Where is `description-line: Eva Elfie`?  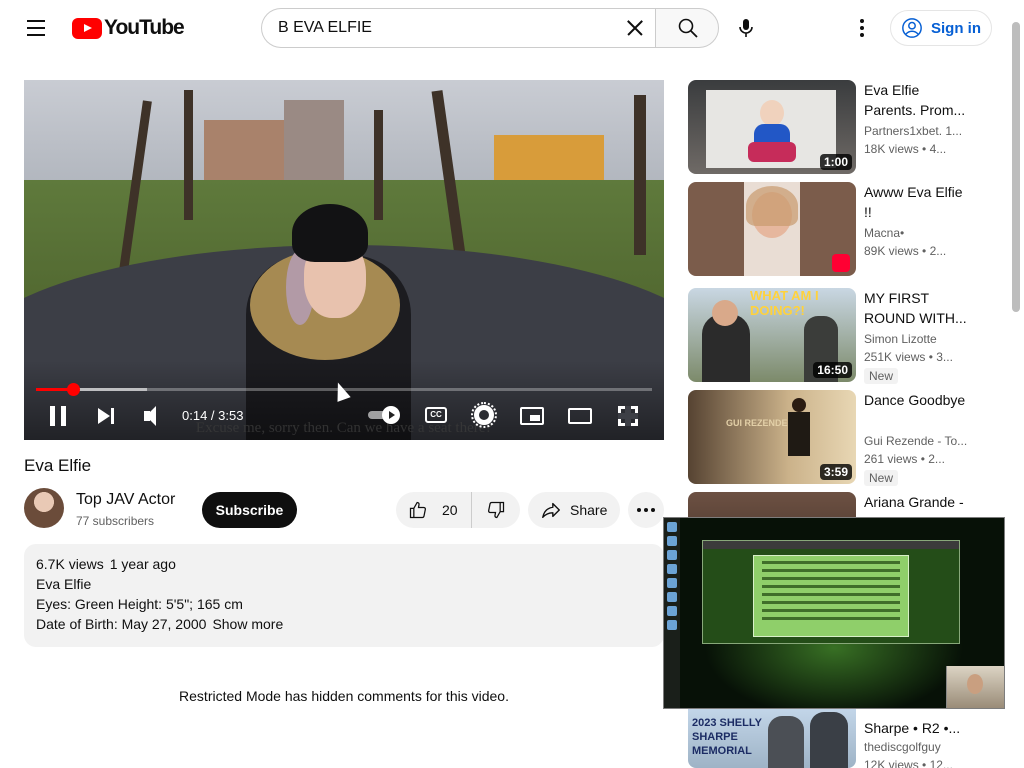 description-line: Eva Elfie is located at coordinates (64, 584).